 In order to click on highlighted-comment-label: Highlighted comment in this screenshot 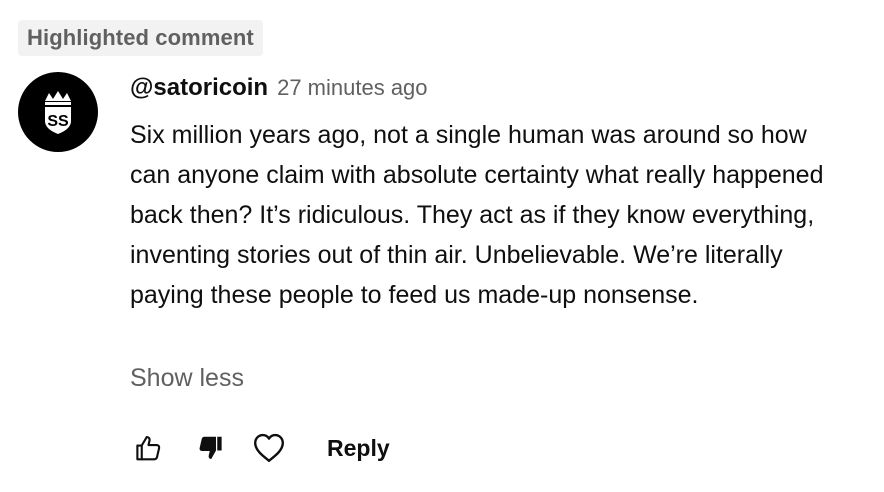, I will do `click(140, 37)`.